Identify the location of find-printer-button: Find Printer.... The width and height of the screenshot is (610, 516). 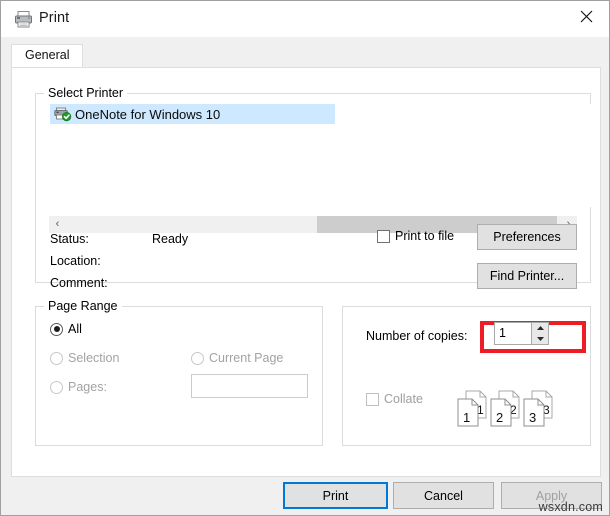
(527, 276).